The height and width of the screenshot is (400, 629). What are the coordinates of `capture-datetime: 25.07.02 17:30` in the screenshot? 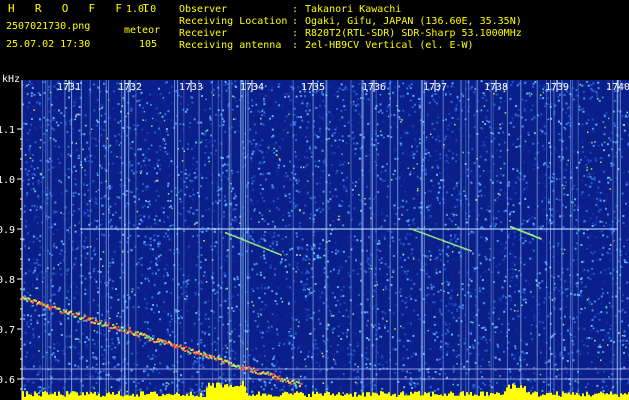 It's located at (48, 44).